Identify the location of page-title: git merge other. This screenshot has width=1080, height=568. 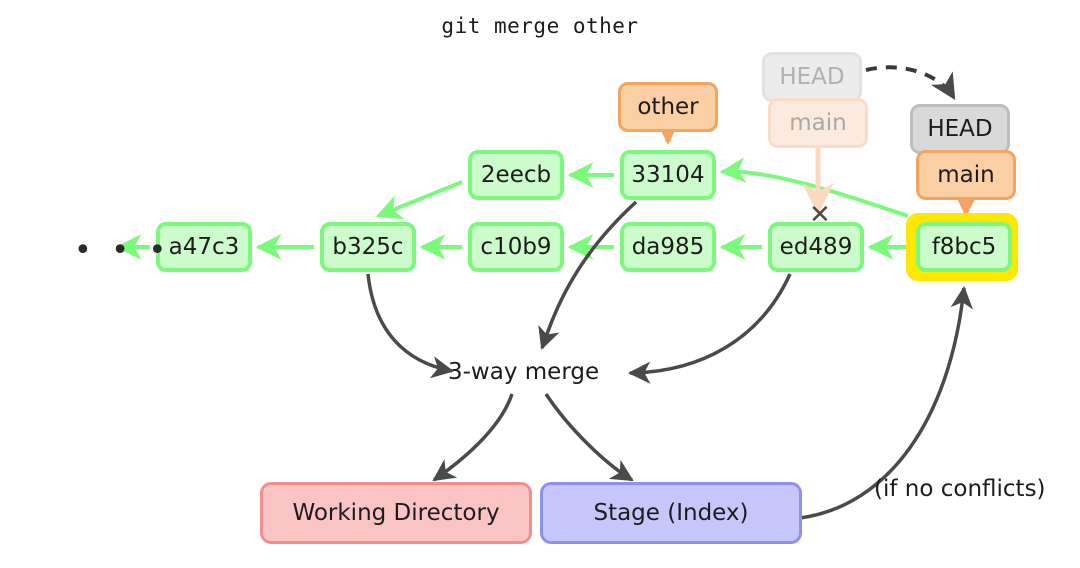
(540, 26).